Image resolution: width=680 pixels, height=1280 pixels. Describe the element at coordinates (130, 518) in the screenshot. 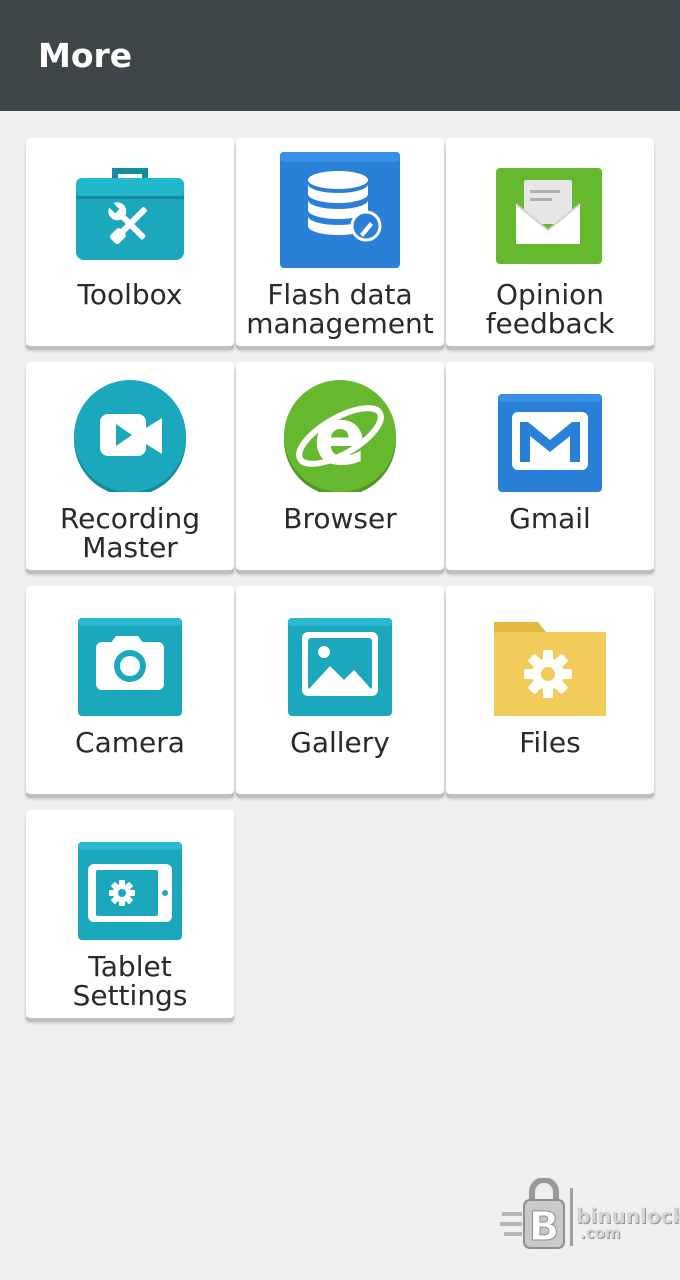

I see `app-label: Recording` at that location.